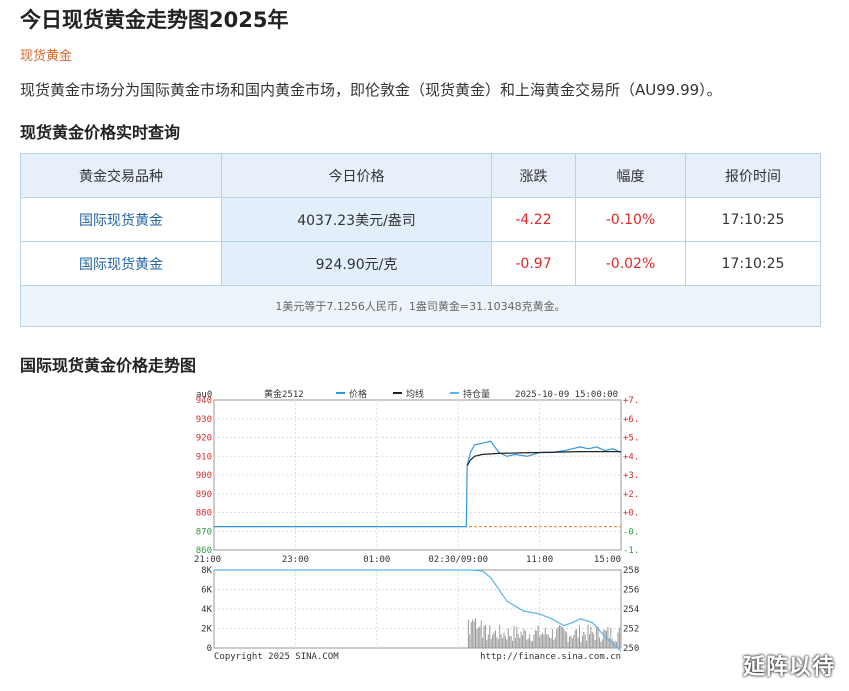  I want to click on y2-tick-label: +3.18%, so click(631, 476).